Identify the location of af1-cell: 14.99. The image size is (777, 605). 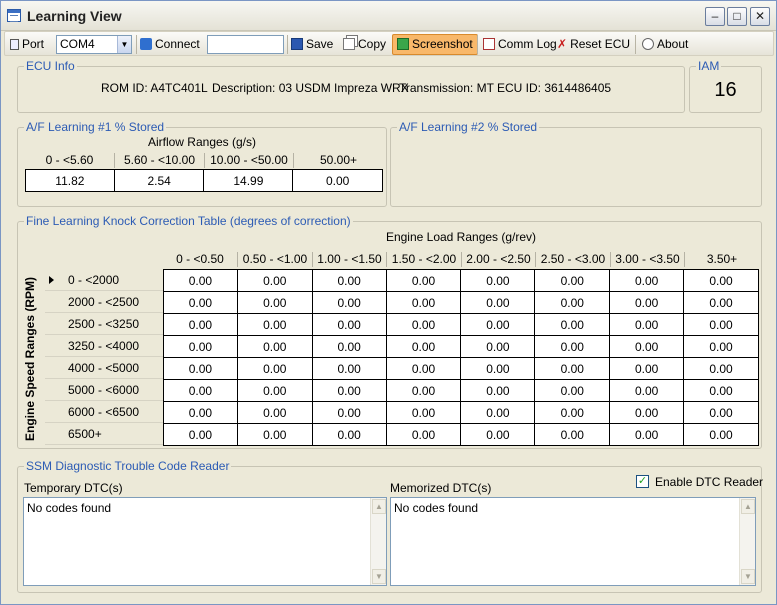
(248, 180).